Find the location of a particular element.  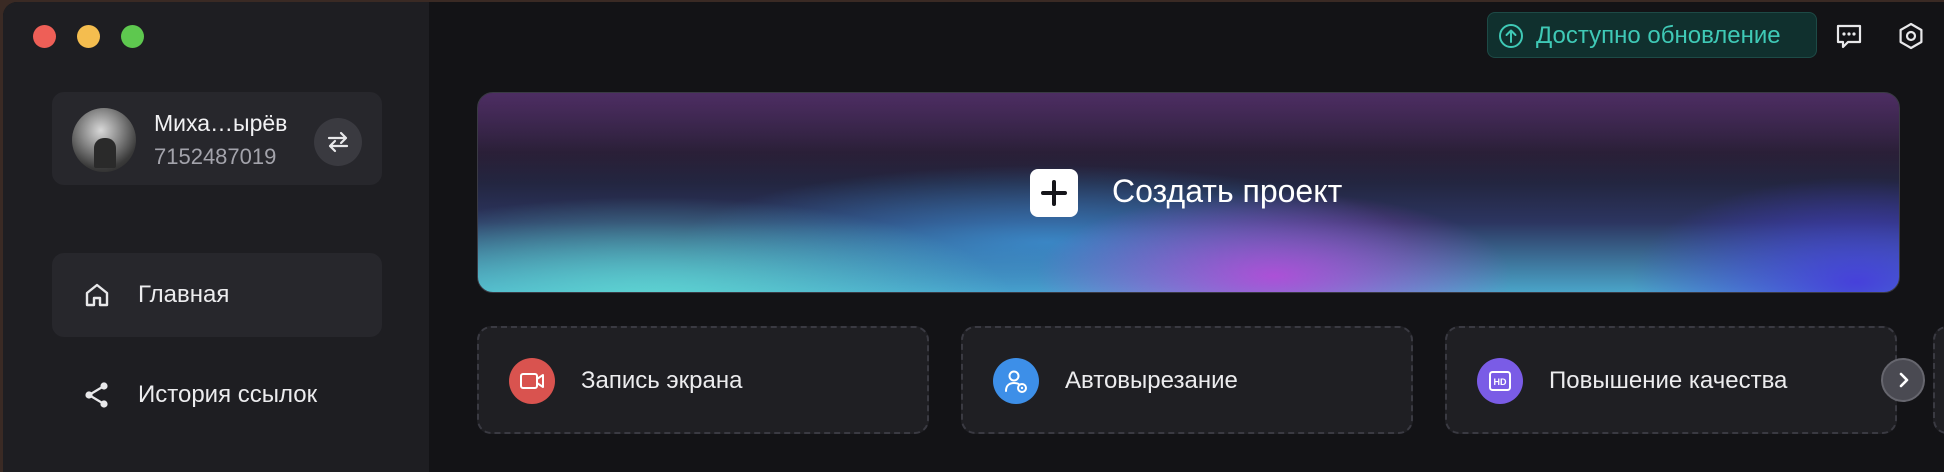

settings-icon is located at coordinates (1911, 36).